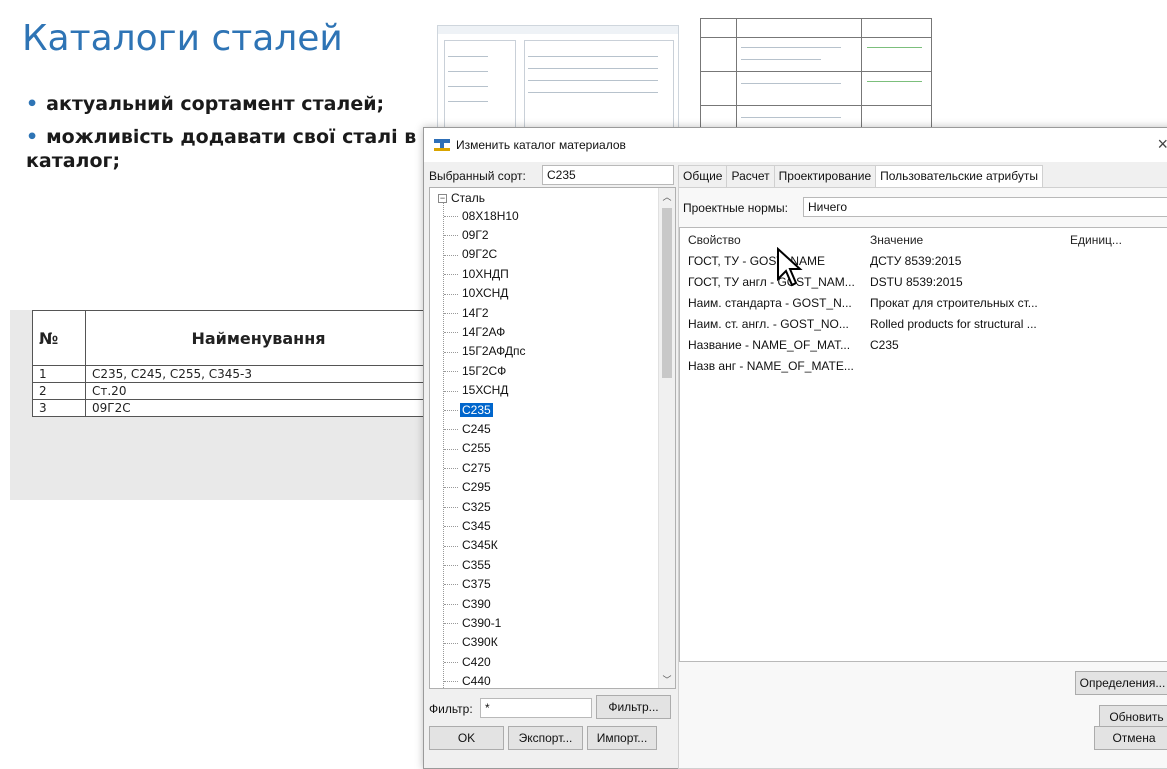 This screenshot has width=1167, height=769. What do you see at coordinates (959, 176) in the screenshot?
I see `tab-user-attributes: Пользовательские атрибуты` at bounding box center [959, 176].